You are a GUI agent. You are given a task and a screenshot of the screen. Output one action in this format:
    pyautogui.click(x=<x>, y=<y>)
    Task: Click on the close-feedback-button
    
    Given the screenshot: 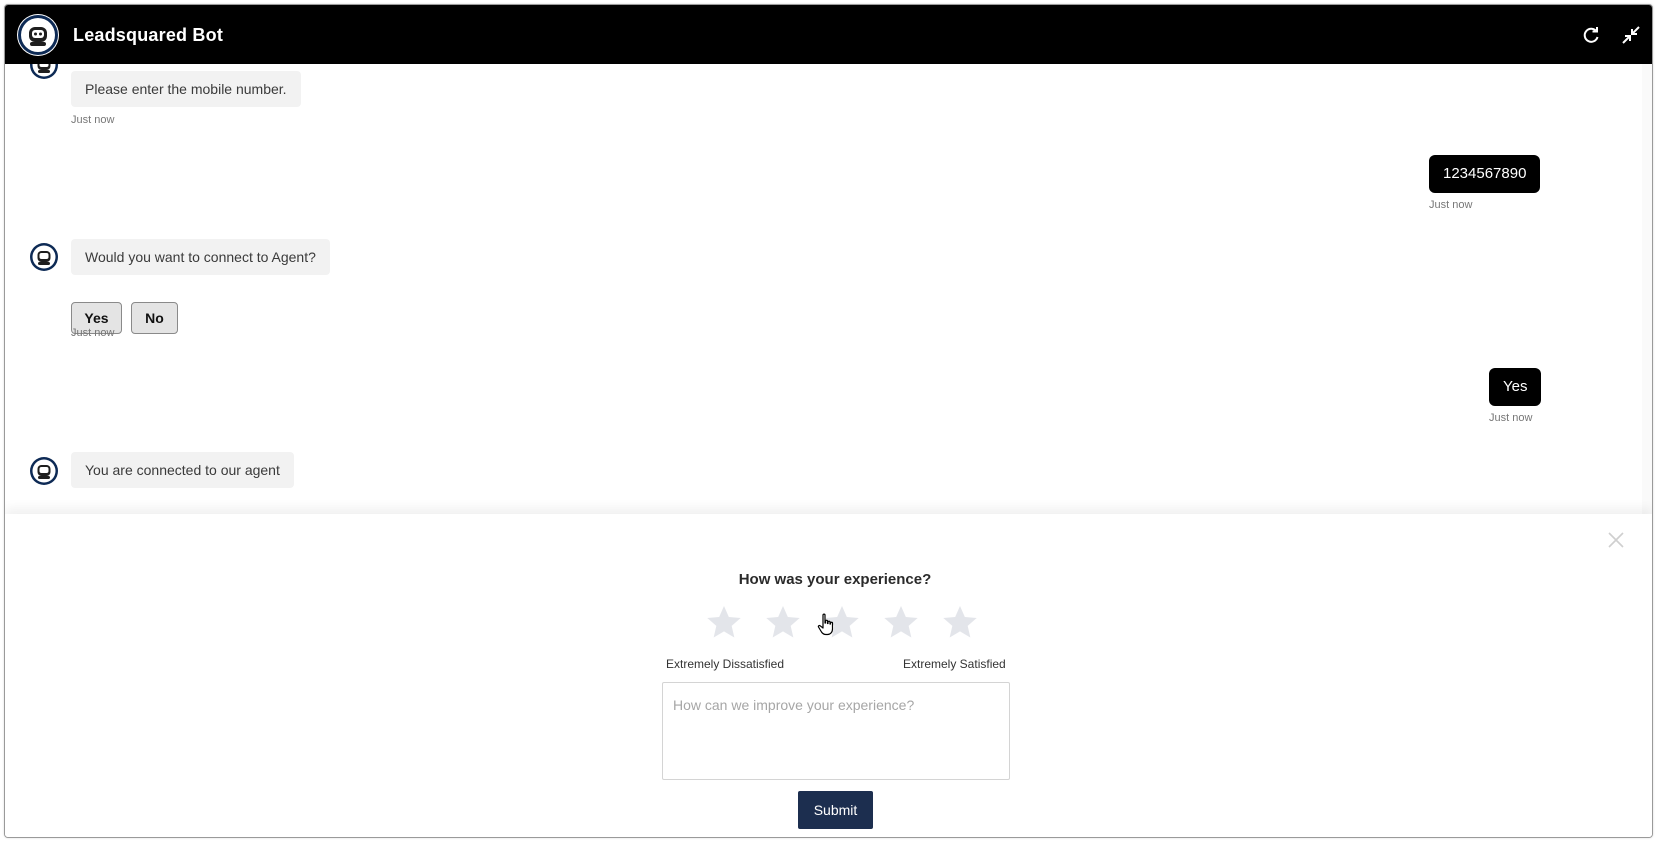 What is the action you would take?
    pyautogui.click(x=1616, y=540)
    